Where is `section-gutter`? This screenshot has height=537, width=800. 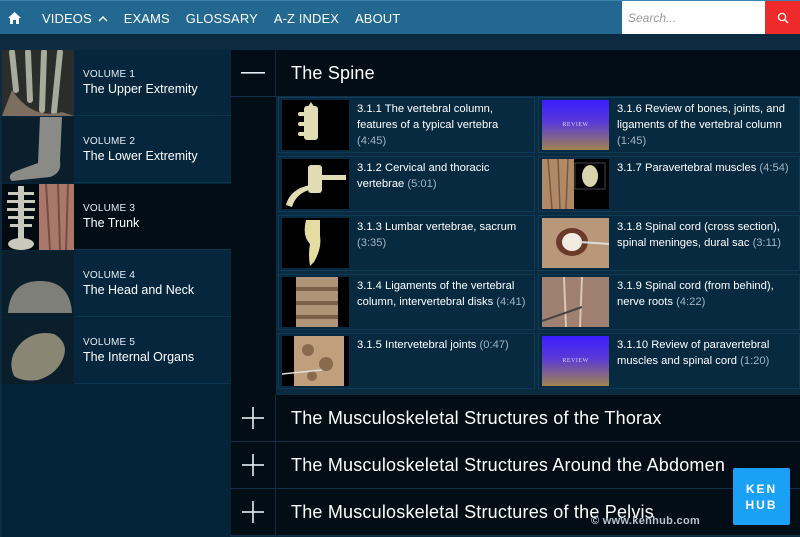 section-gutter is located at coordinates (253, 246).